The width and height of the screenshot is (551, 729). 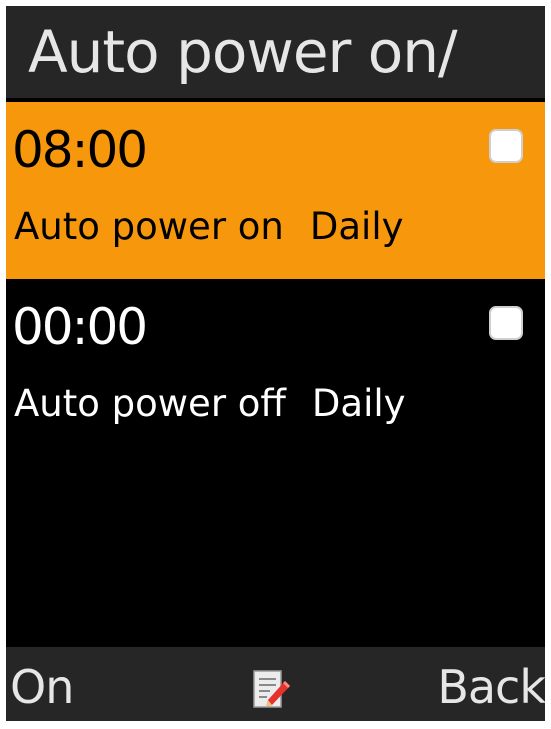 I want to click on item-label: Auto power on, so click(x=149, y=226).